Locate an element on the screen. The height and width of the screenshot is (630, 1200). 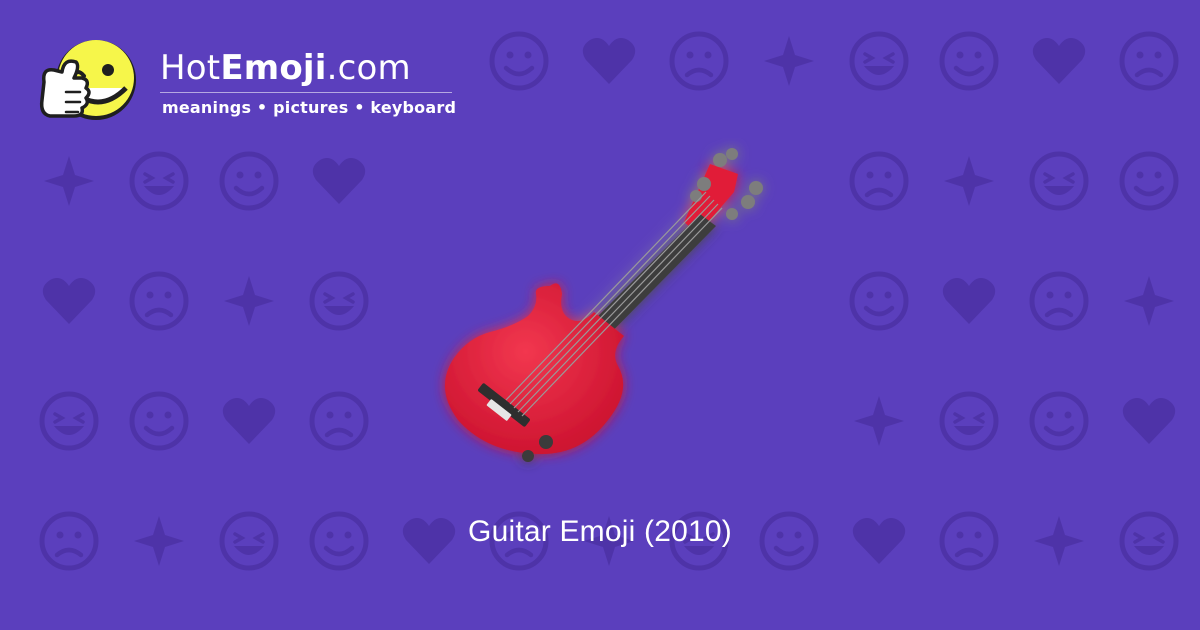
frowning-face-icon is located at coordinates (69, 301).